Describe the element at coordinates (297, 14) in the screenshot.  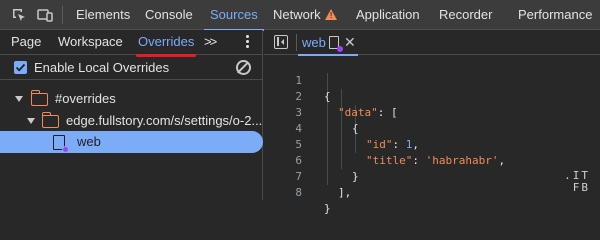
I see `tab-network-label: Network` at that location.